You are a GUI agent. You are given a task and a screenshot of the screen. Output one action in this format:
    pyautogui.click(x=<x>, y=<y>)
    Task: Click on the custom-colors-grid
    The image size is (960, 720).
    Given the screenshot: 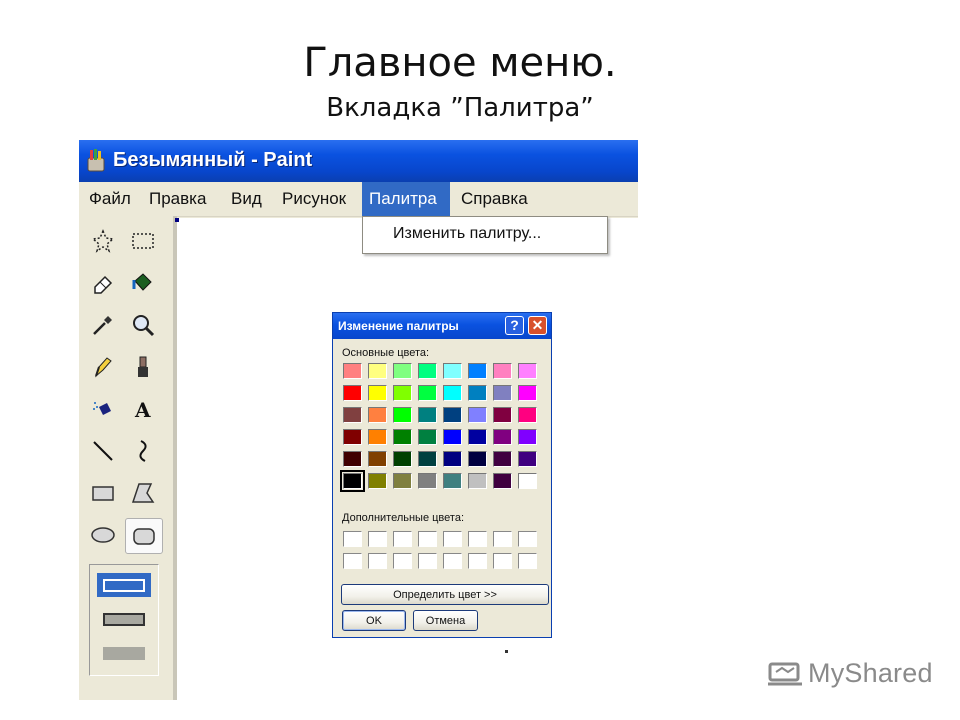 What is the action you would take?
    pyautogui.click(x=443, y=553)
    